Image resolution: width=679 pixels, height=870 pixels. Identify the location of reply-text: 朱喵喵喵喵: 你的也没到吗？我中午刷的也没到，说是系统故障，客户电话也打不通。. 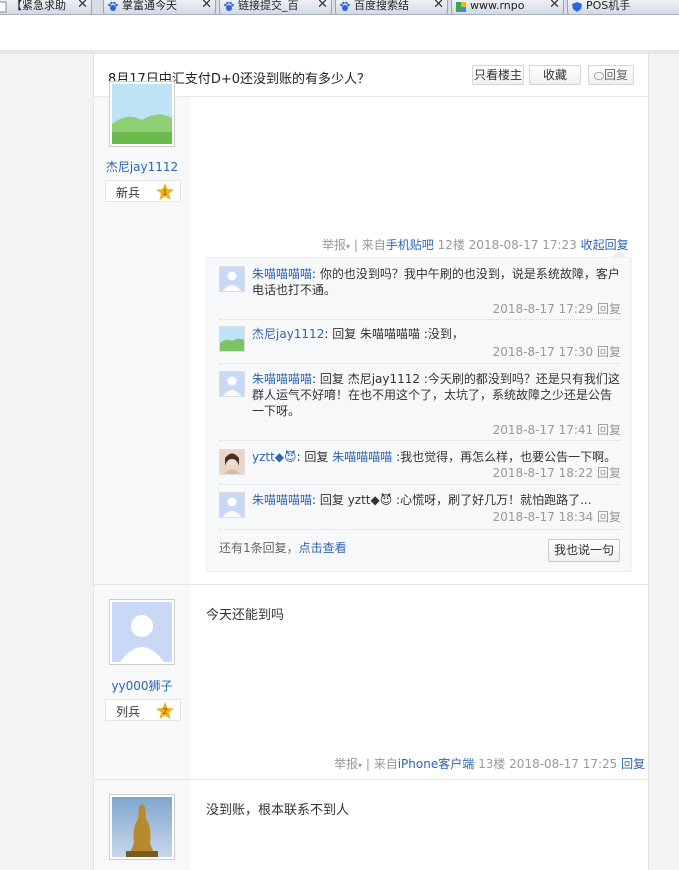
(436, 282).